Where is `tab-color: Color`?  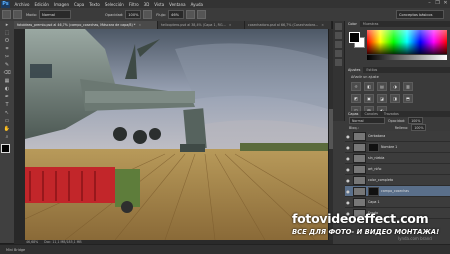 tab-color: Color is located at coordinates (352, 24).